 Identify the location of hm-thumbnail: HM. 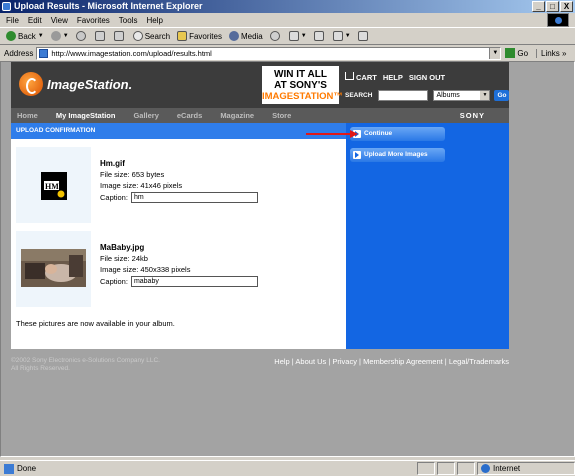
(54, 186).